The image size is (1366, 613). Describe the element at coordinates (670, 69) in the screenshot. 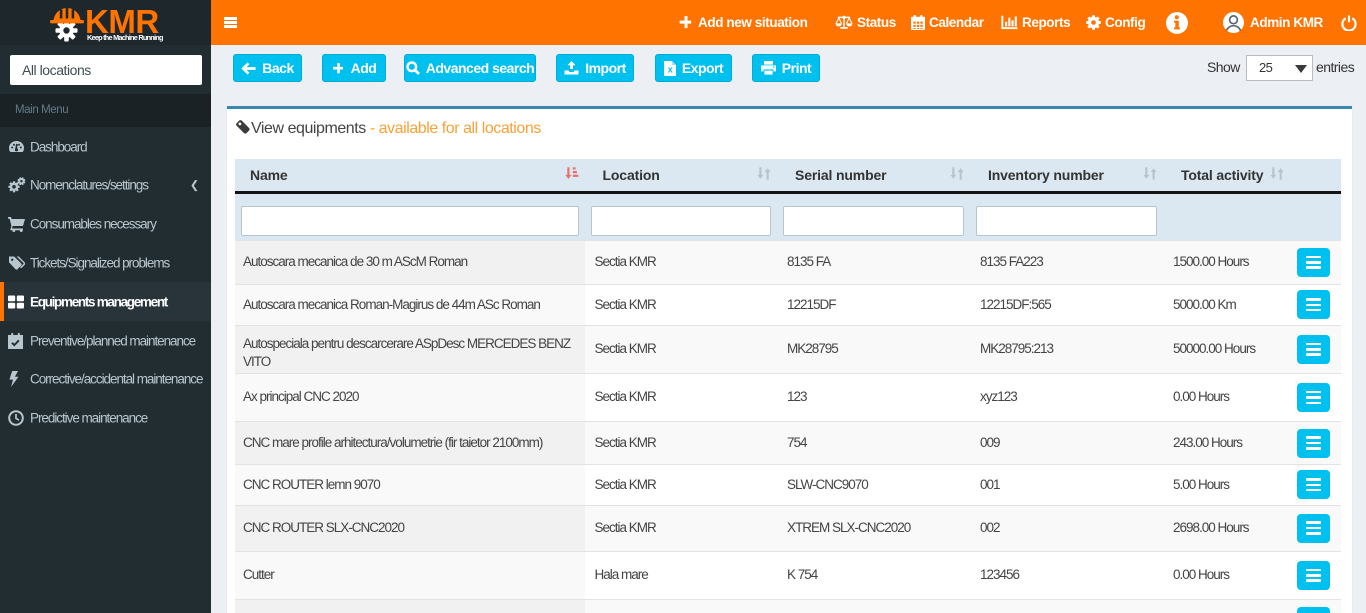

I see `svg-text: x` at that location.